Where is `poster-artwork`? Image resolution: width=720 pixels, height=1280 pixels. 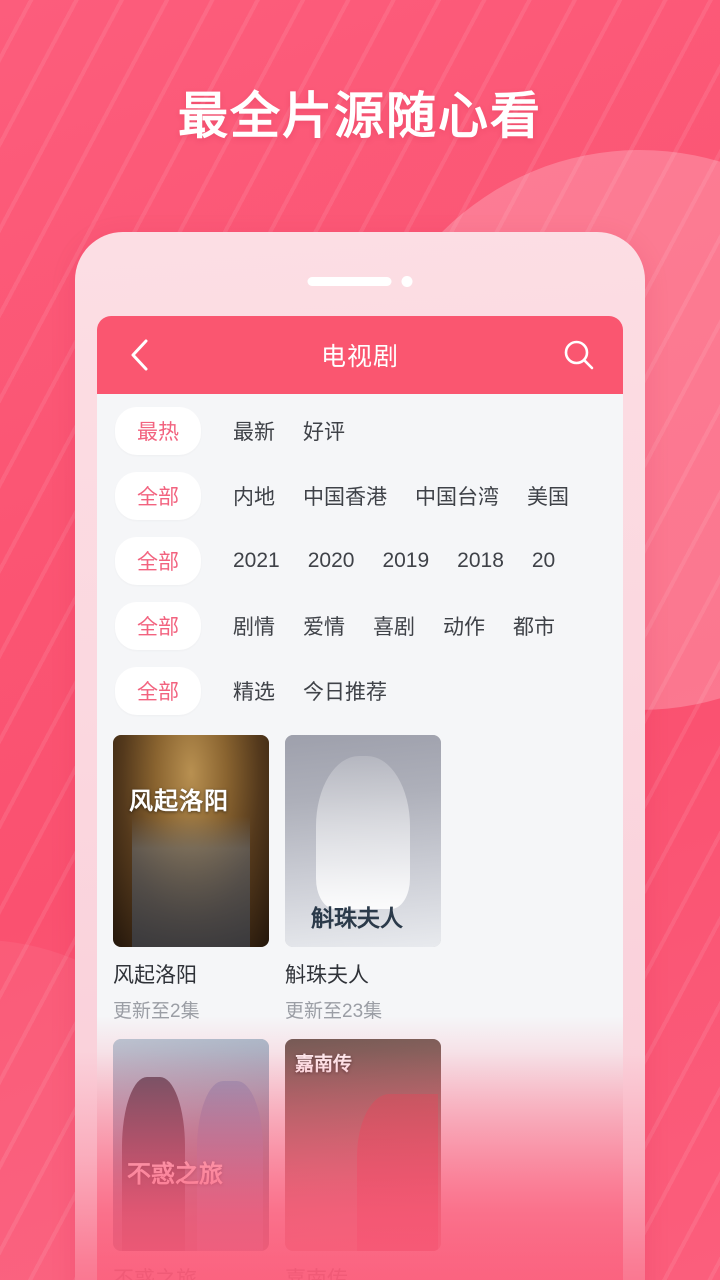
poster-artwork is located at coordinates (191, 841).